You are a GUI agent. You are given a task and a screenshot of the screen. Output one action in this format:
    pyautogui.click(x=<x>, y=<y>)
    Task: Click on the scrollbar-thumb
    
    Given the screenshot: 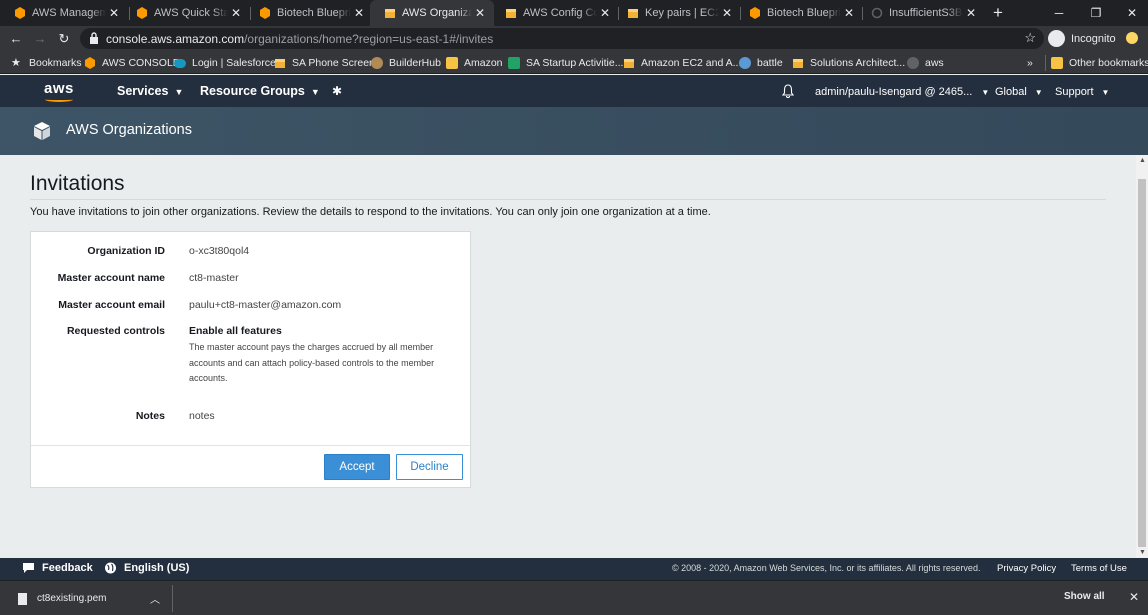 What is the action you would take?
    pyautogui.click(x=1142, y=363)
    